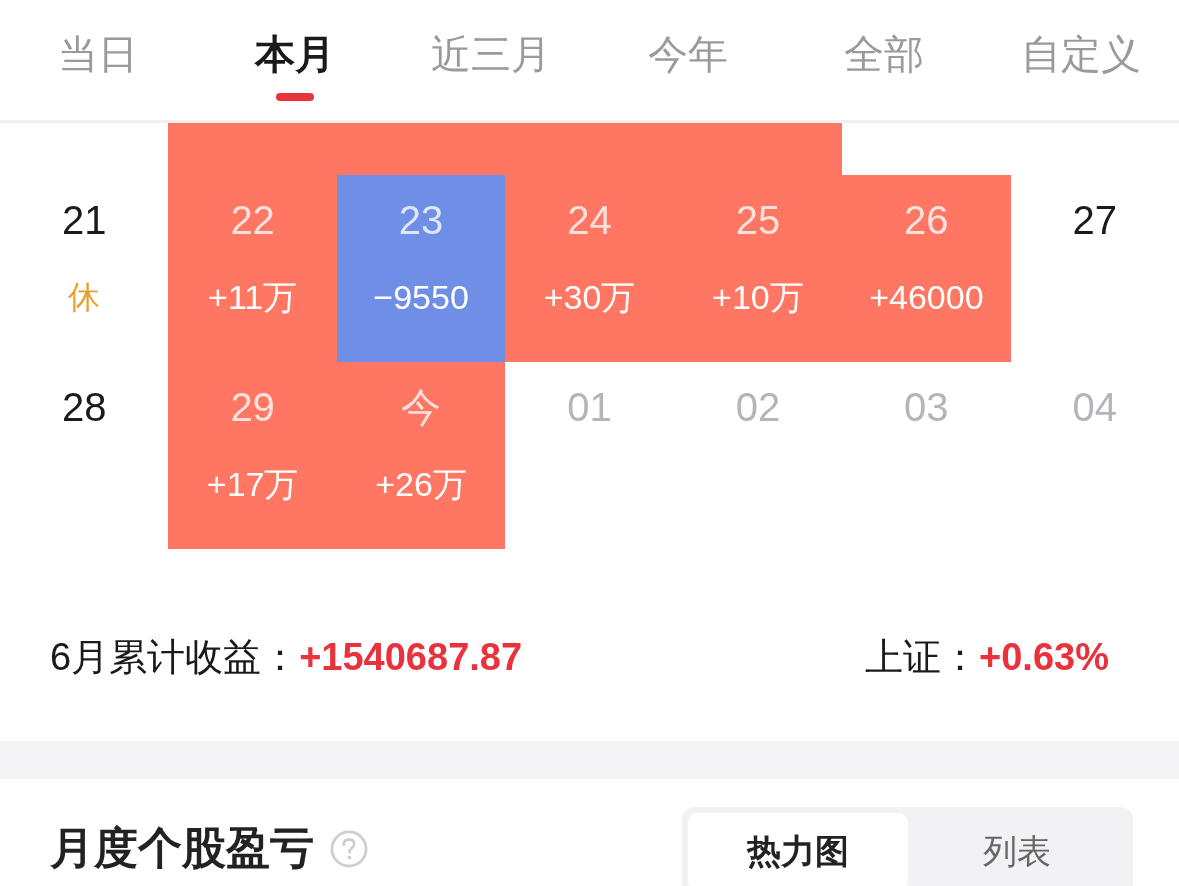  What do you see at coordinates (411, 657) in the screenshot?
I see `summary-value: +1540687.87` at bounding box center [411, 657].